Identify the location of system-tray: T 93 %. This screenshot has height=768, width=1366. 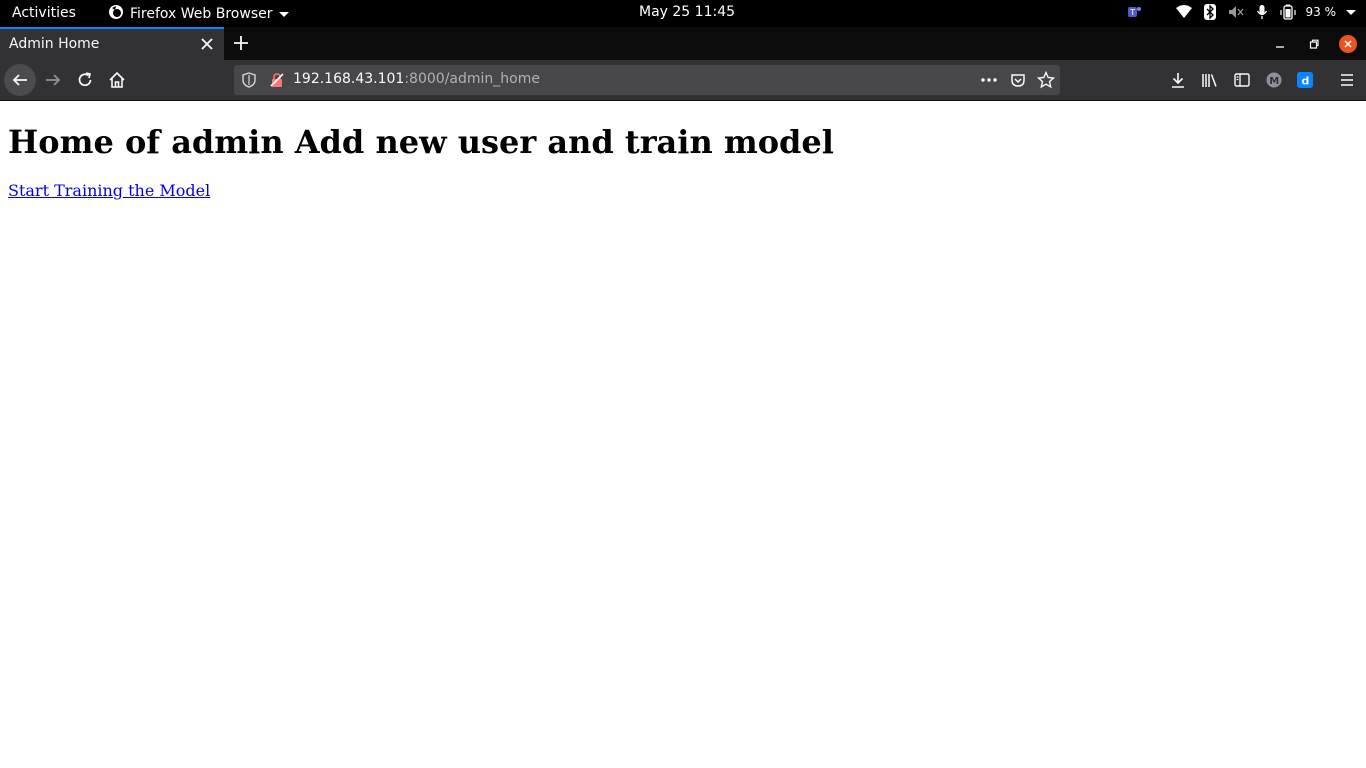
(1241, 12).